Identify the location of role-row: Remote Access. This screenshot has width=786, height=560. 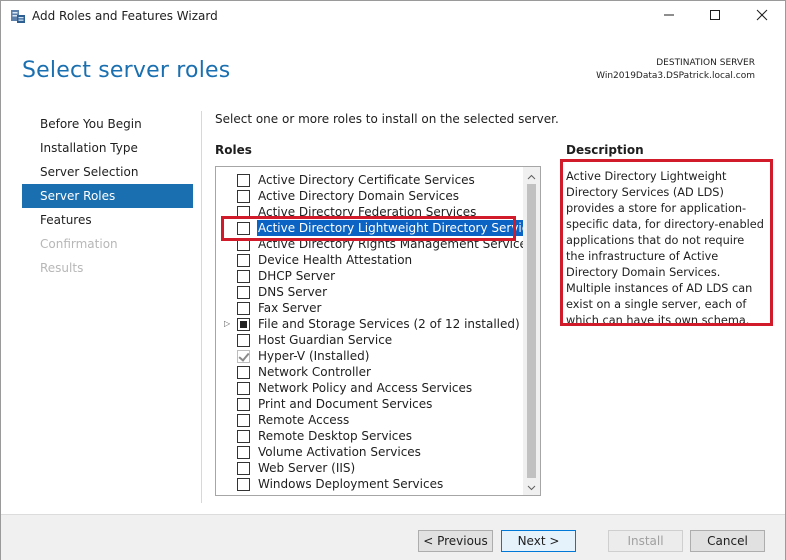
(370, 420).